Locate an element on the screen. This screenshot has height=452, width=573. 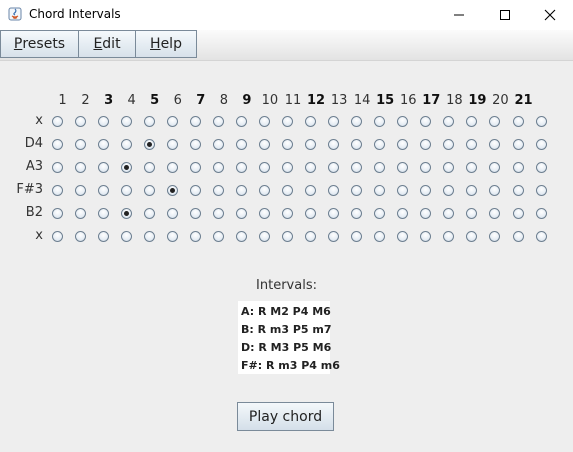
close-button is located at coordinates (550, 15).